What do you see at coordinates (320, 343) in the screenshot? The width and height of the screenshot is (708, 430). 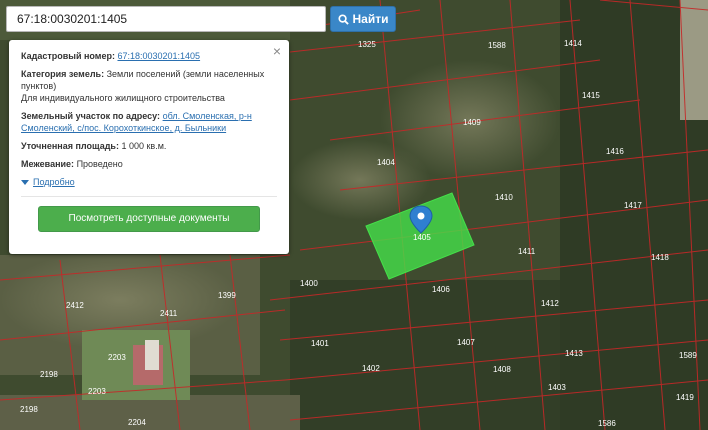 I see `parcel-label: 1401` at bounding box center [320, 343].